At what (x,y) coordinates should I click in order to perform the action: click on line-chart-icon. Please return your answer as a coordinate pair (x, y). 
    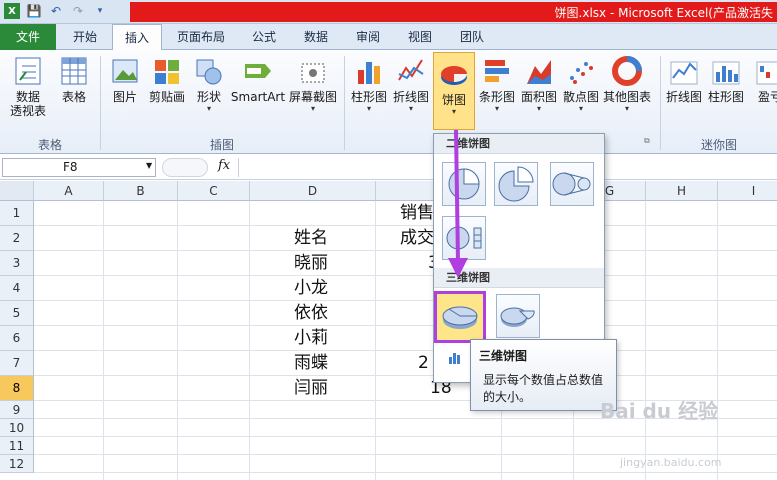
    Looking at the image, I should click on (411, 70).